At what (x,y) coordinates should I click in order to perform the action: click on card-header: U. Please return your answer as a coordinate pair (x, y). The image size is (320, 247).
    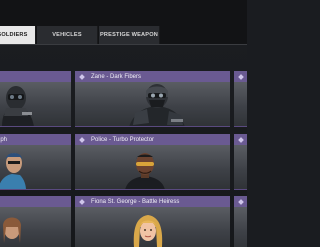
    Looking at the image, I should click on (240, 201).